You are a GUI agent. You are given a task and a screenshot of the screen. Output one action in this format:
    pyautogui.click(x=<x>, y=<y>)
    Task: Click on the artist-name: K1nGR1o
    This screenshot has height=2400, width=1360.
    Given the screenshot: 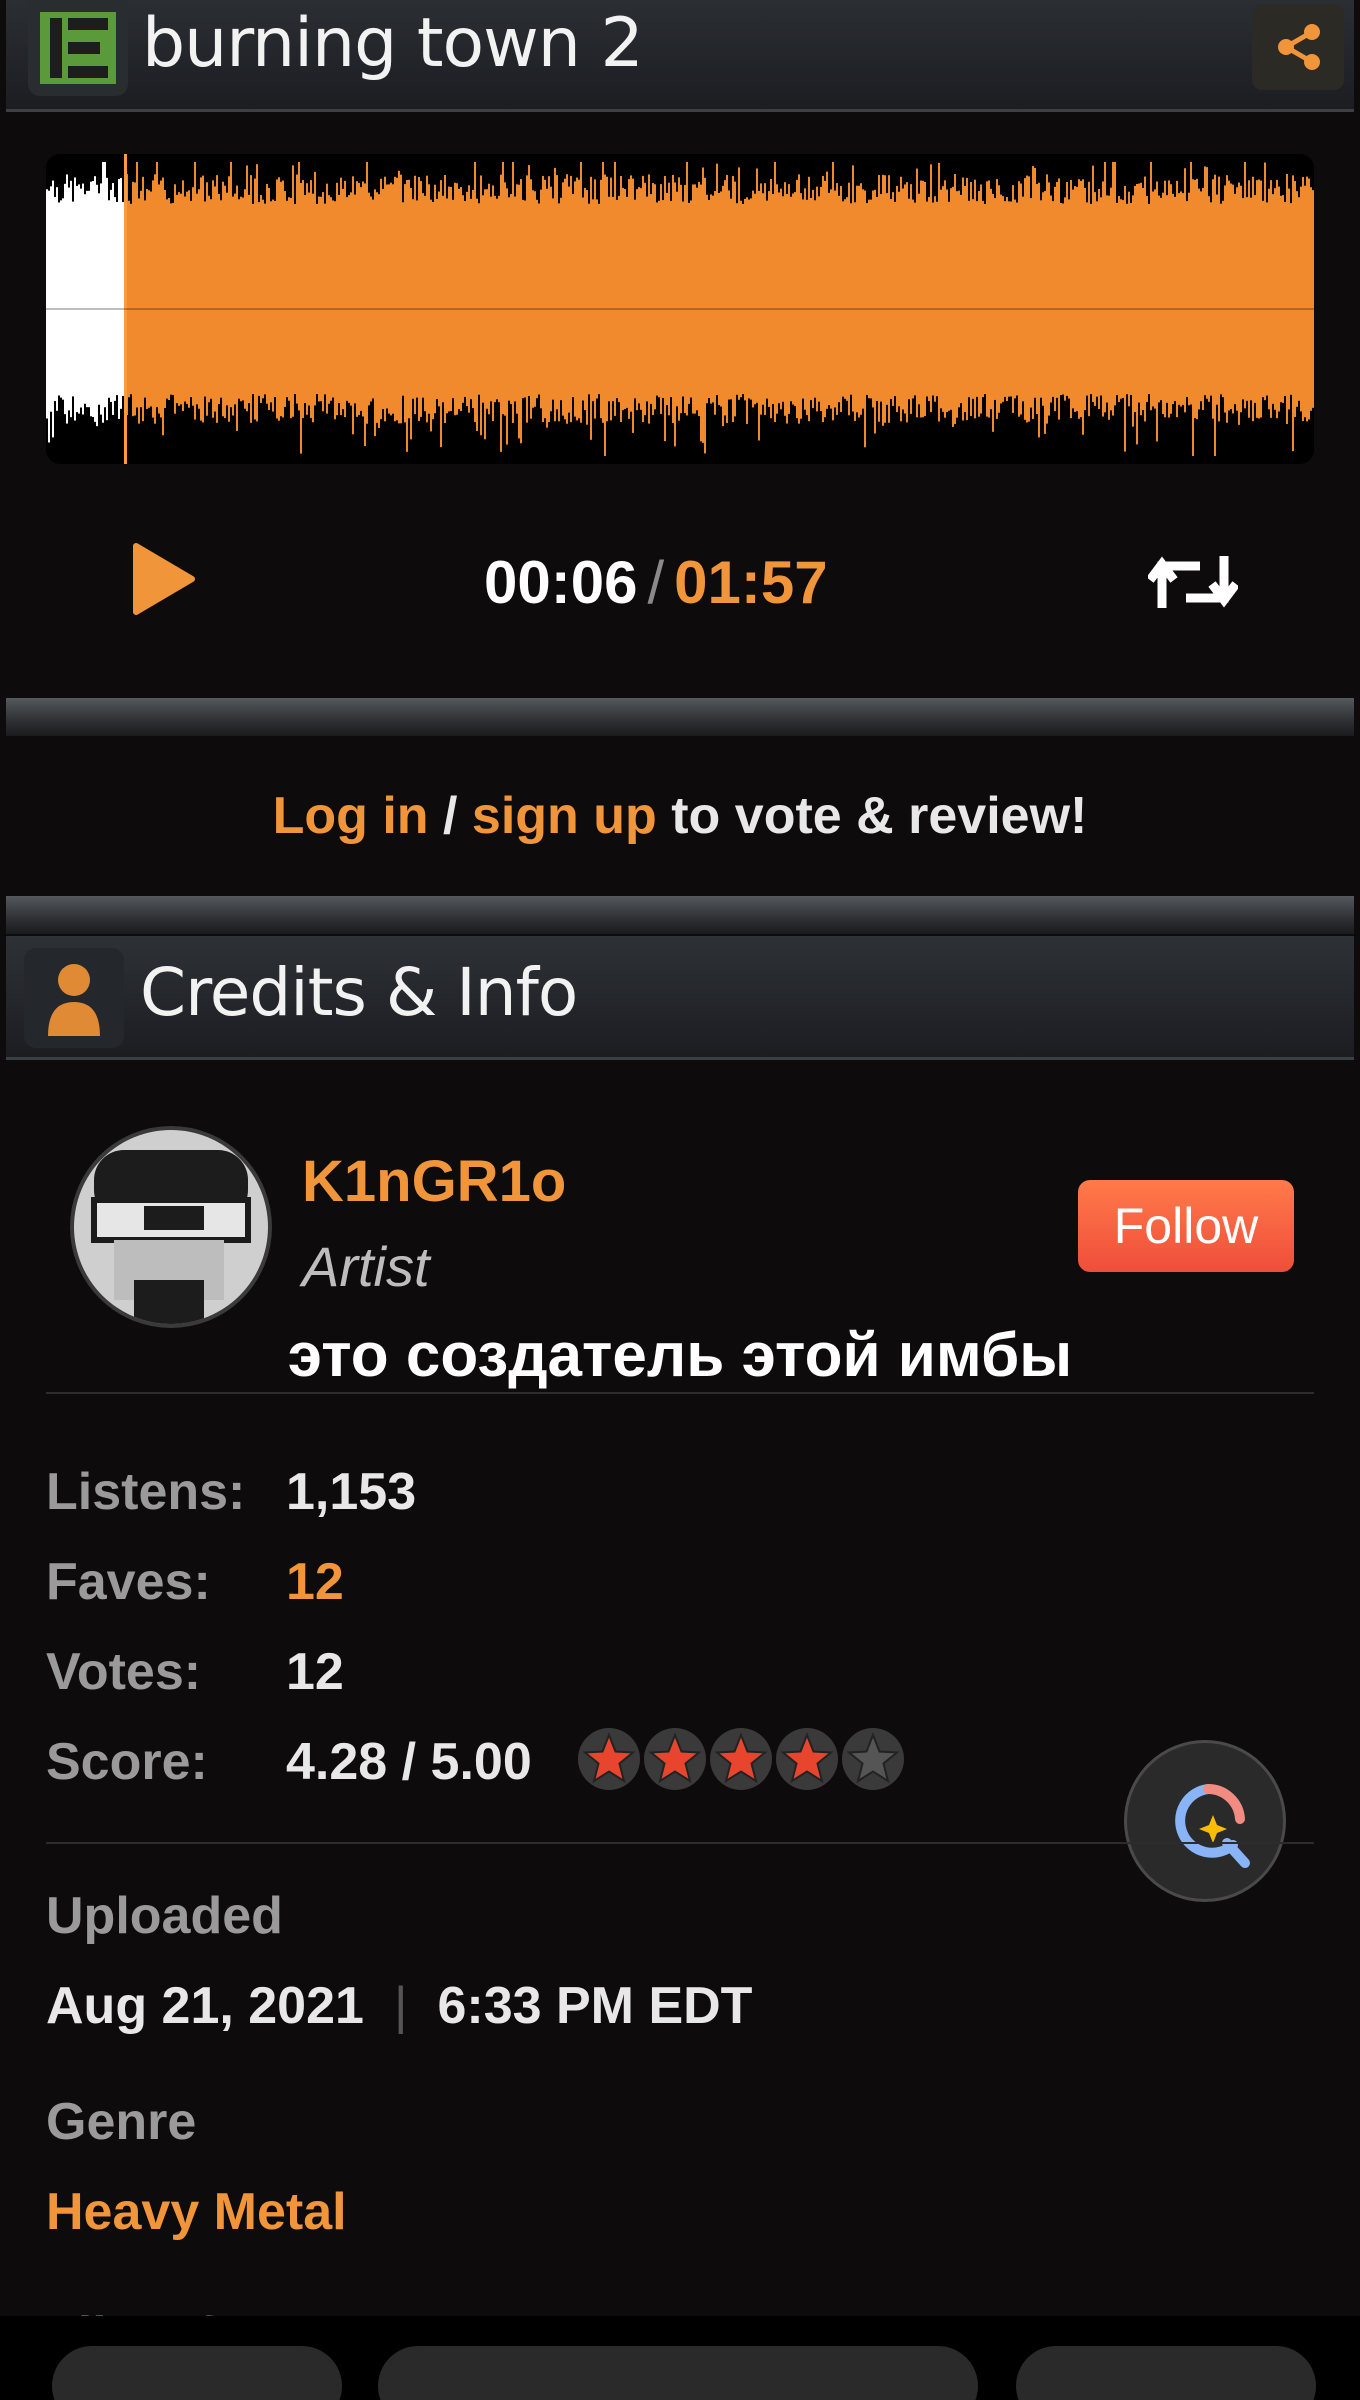 What is the action you would take?
    pyautogui.click(x=434, y=1181)
    